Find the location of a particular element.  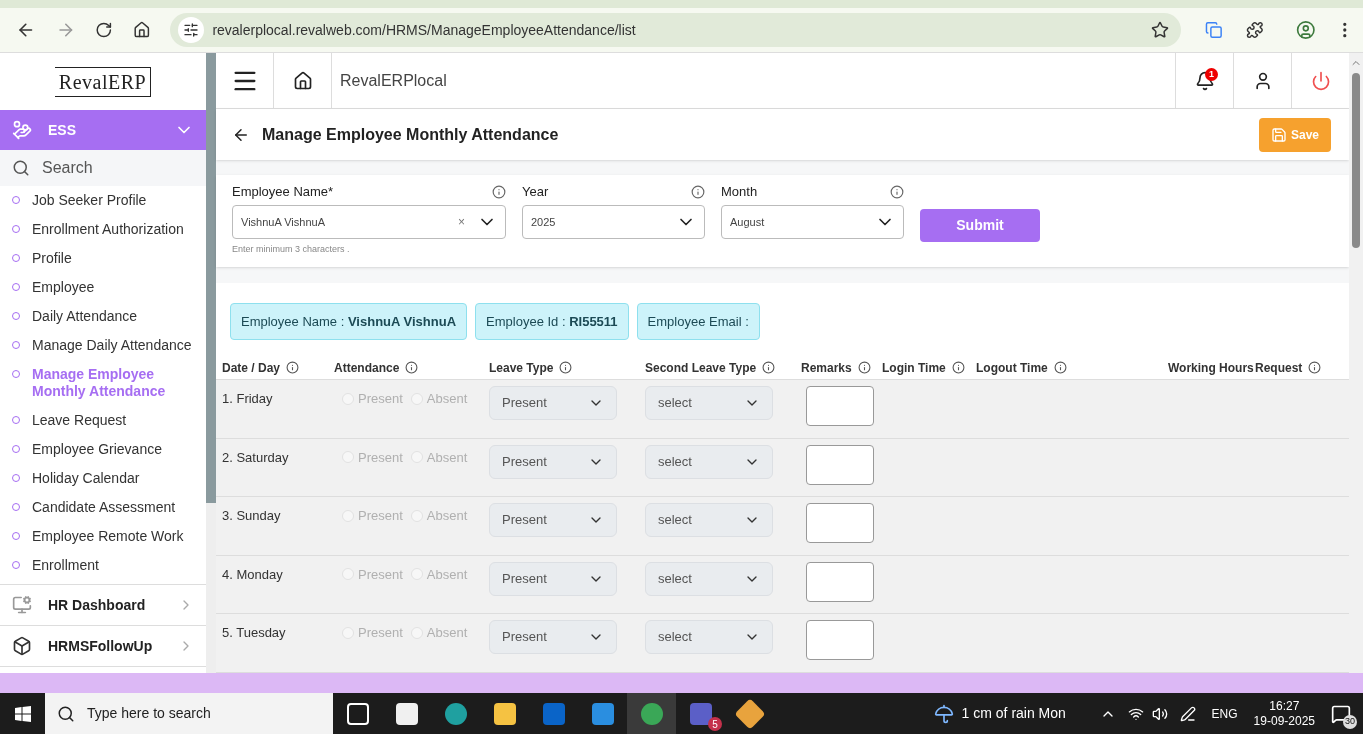

column-header: Second Leave Type is located at coordinates (701, 368).